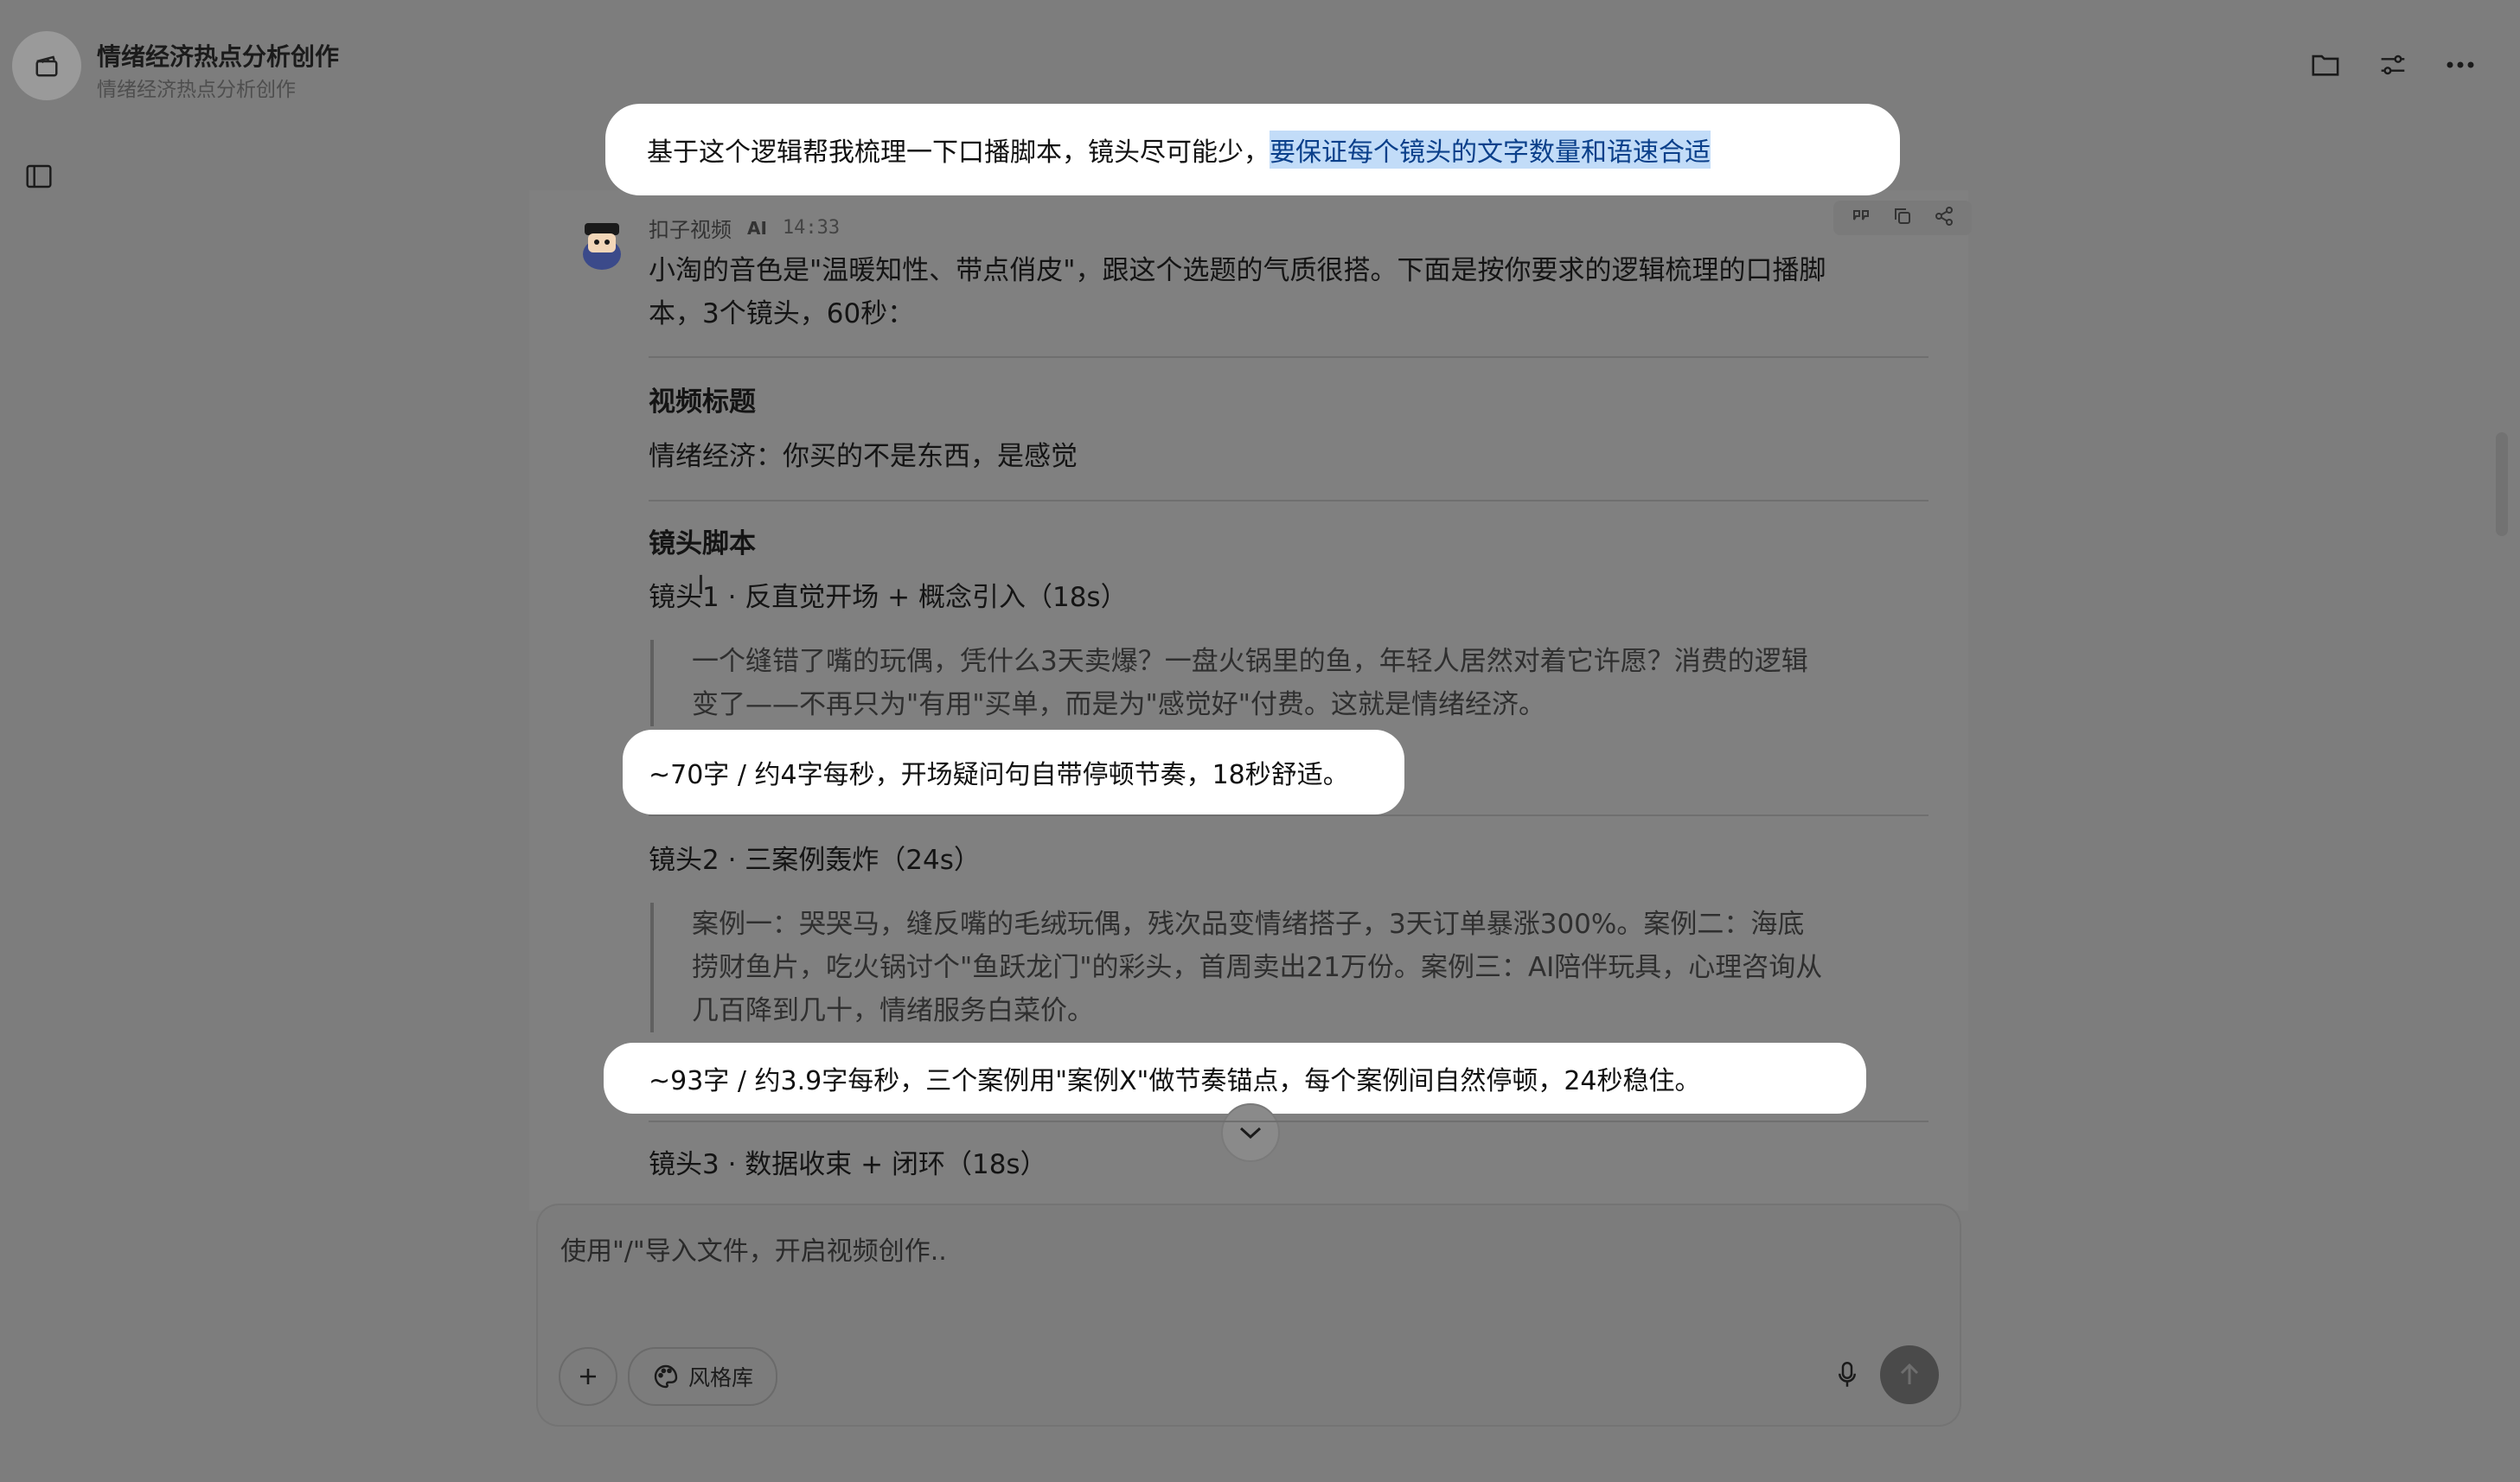  What do you see at coordinates (782, 313) in the screenshot?
I see `assistant-intro-line2: 本，3个镜头，60秒：` at bounding box center [782, 313].